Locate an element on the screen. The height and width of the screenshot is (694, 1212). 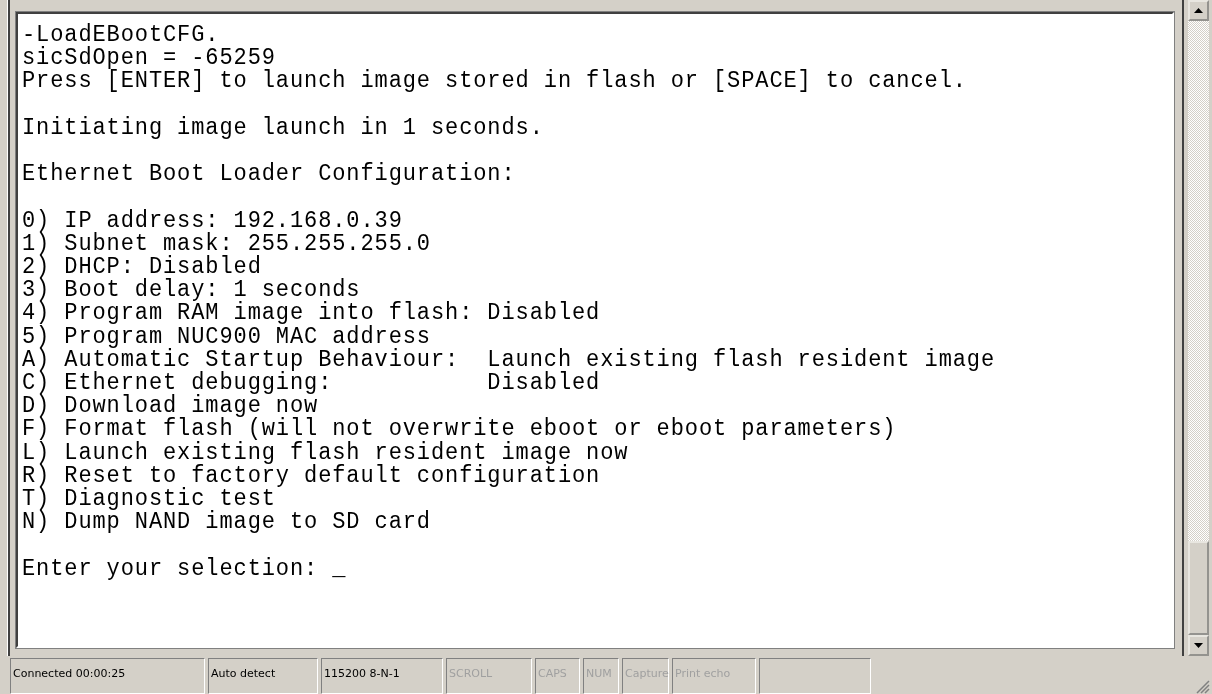
scrollbar is located at coordinates (1198, 328).